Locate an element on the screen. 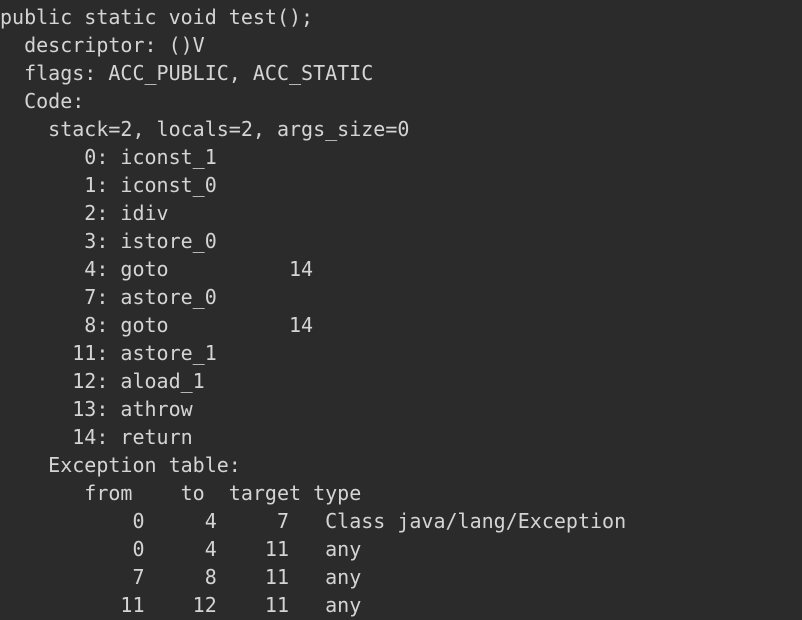 The width and height of the screenshot is (802, 620). instruction-line: 3: istore_0 is located at coordinates (108, 241).